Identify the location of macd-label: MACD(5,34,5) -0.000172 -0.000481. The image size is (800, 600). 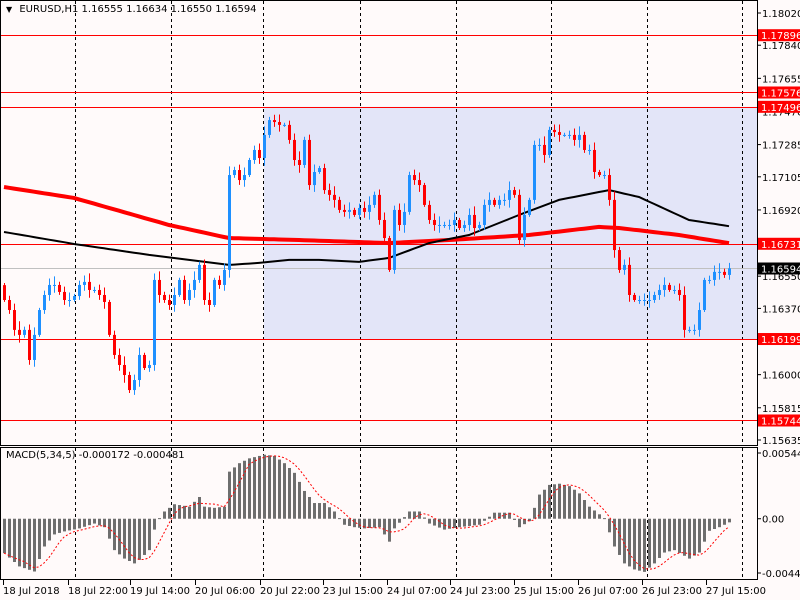
(95, 455).